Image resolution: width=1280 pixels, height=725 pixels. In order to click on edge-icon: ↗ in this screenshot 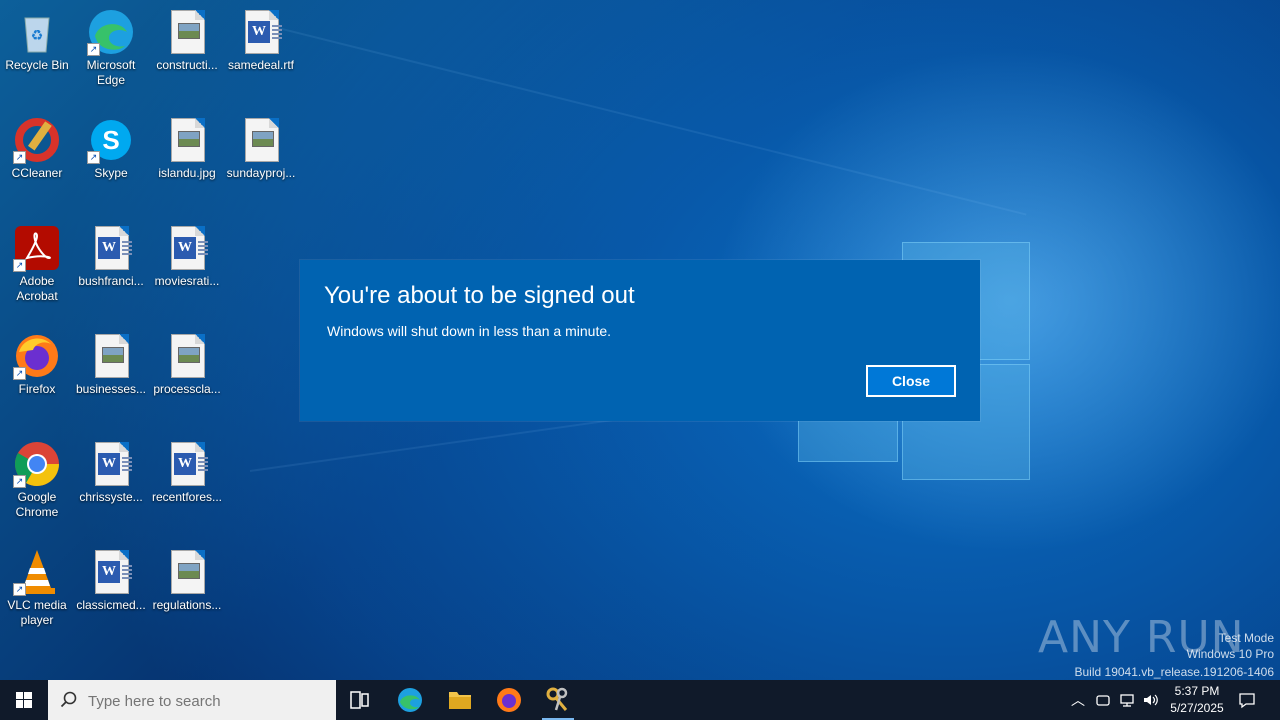, I will do `click(111, 32)`.